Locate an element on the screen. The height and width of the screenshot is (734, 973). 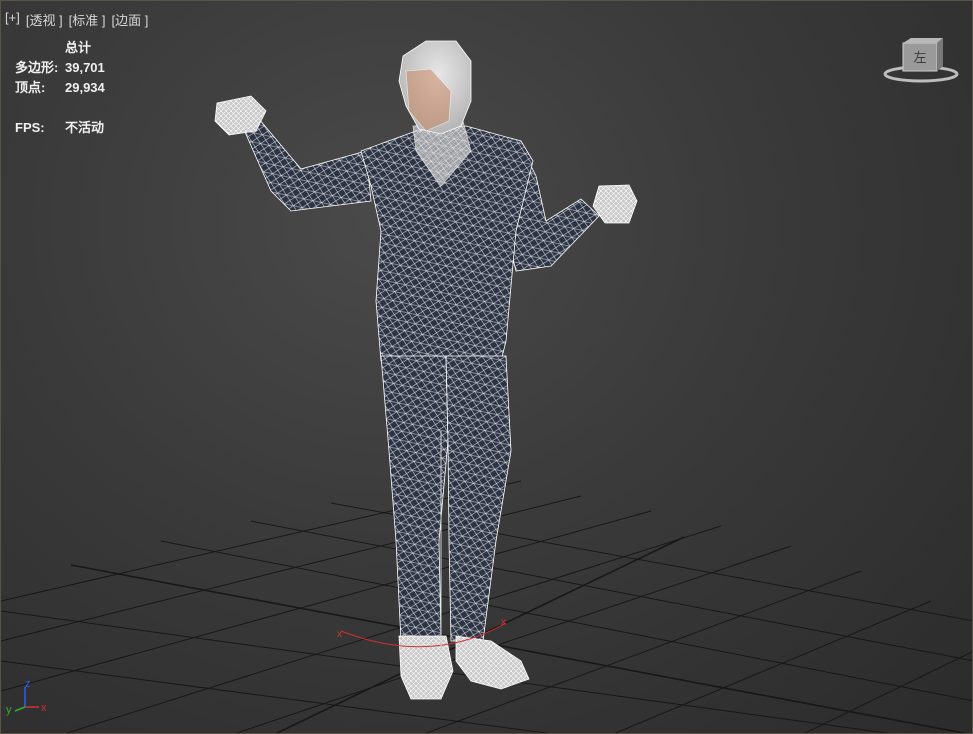
scene-statistics: 总计 多边形: 39,701 顶点: 29,934 FPS: 不活动 is located at coordinates (60, 88).